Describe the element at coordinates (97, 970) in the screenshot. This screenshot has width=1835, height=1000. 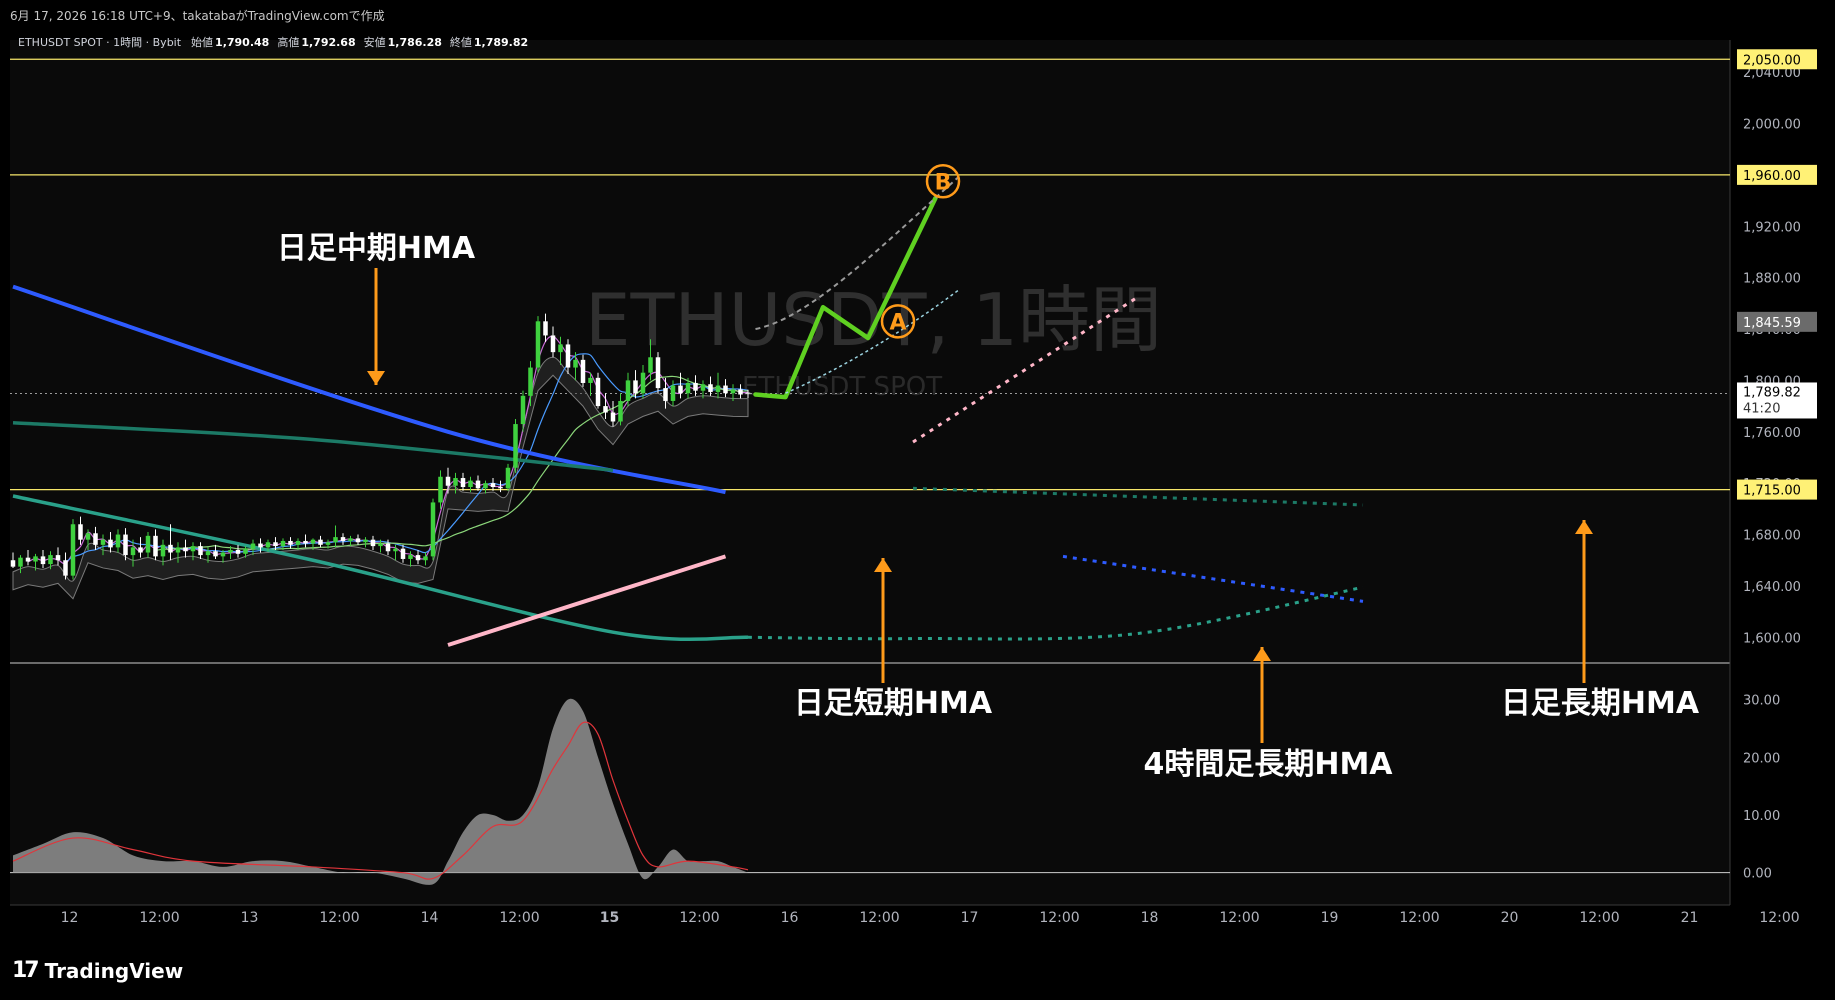
I see `tradingview-logo: 17 TradingView` at that location.